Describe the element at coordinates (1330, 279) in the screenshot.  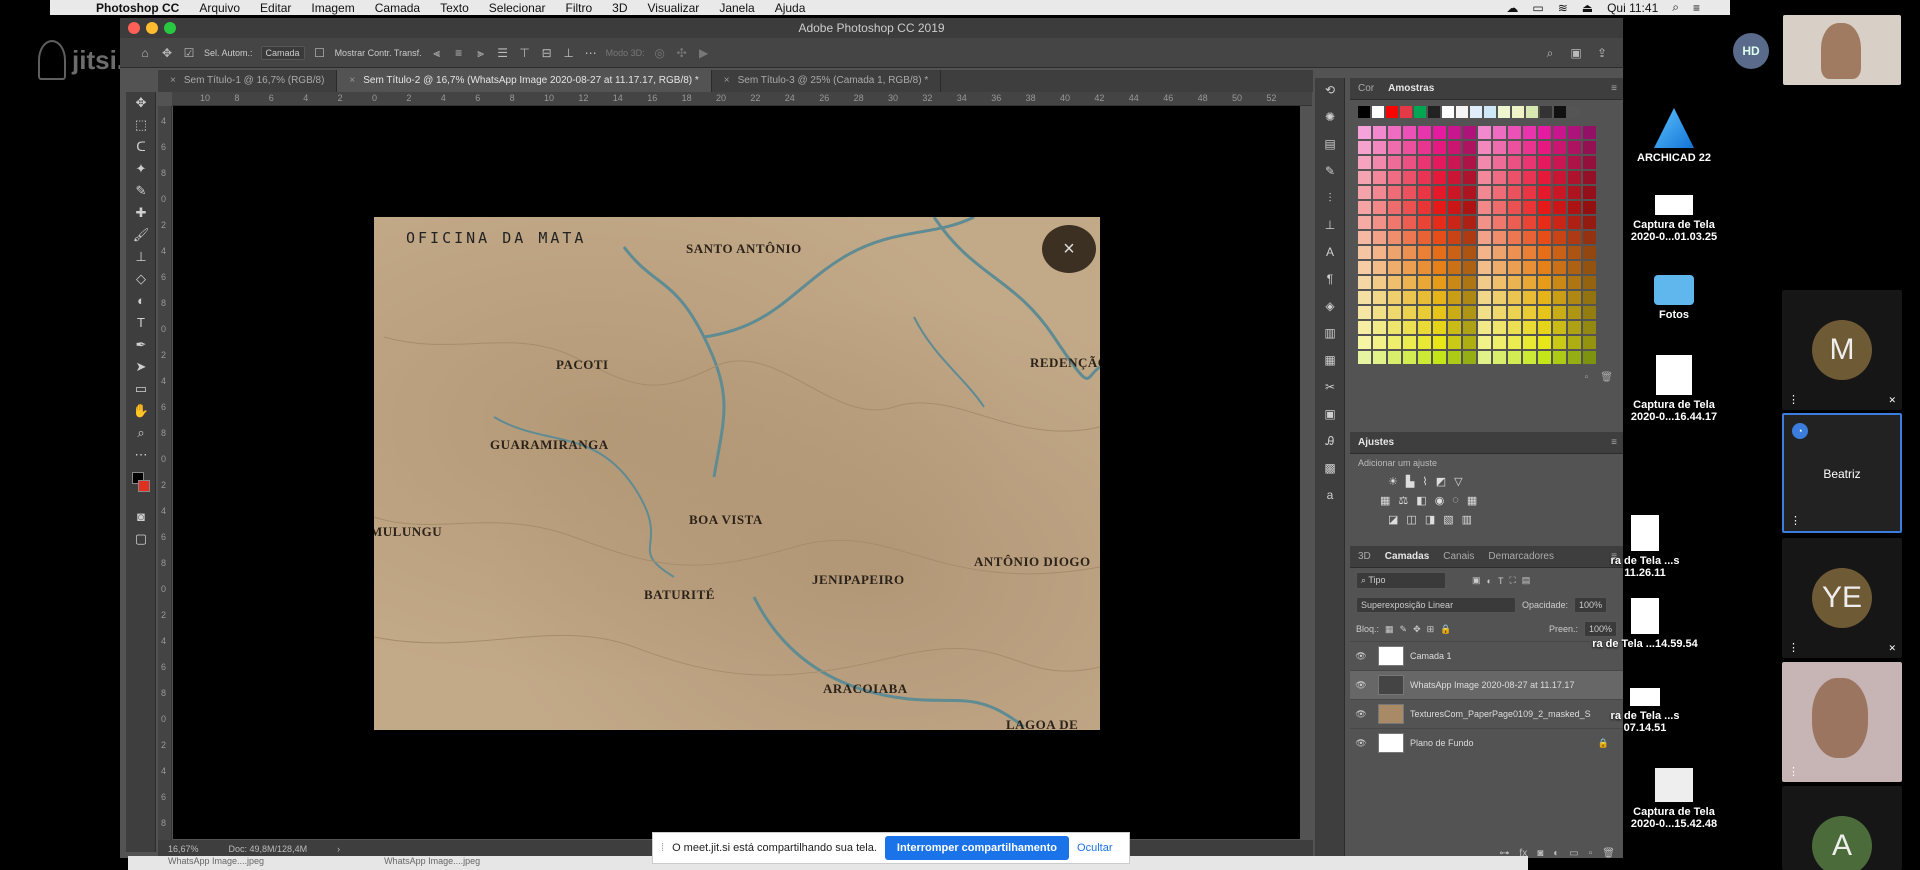
I see `paragraph-icon: ¶` at that location.